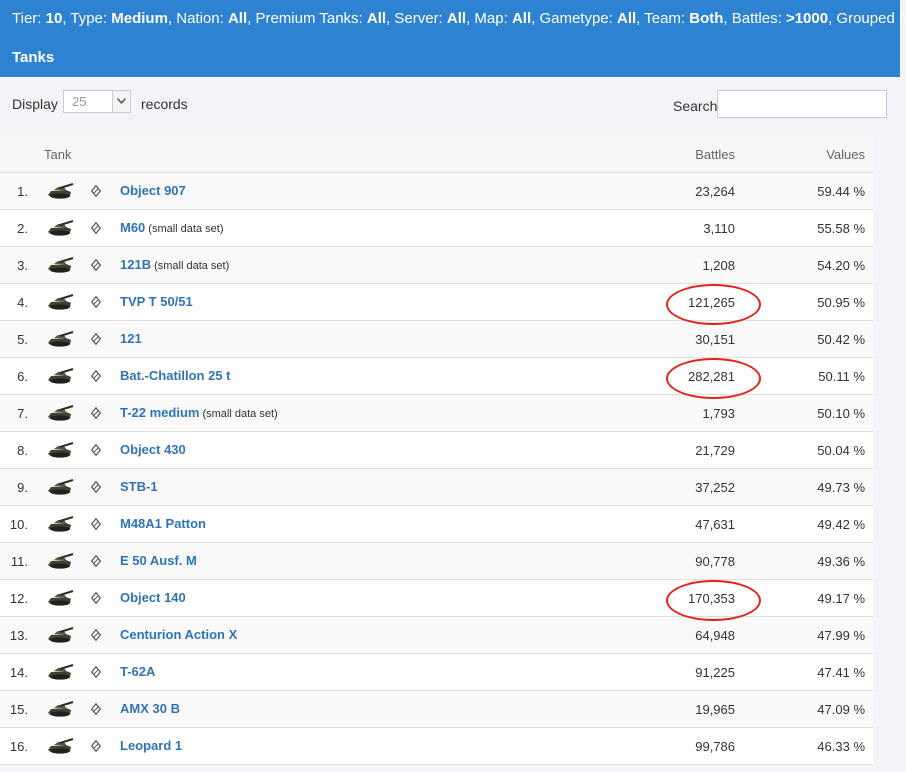 This screenshot has width=906, height=772. What do you see at coordinates (841, 709) in the screenshot?
I see `value-cell: 47.09 %` at bounding box center [841, 709].